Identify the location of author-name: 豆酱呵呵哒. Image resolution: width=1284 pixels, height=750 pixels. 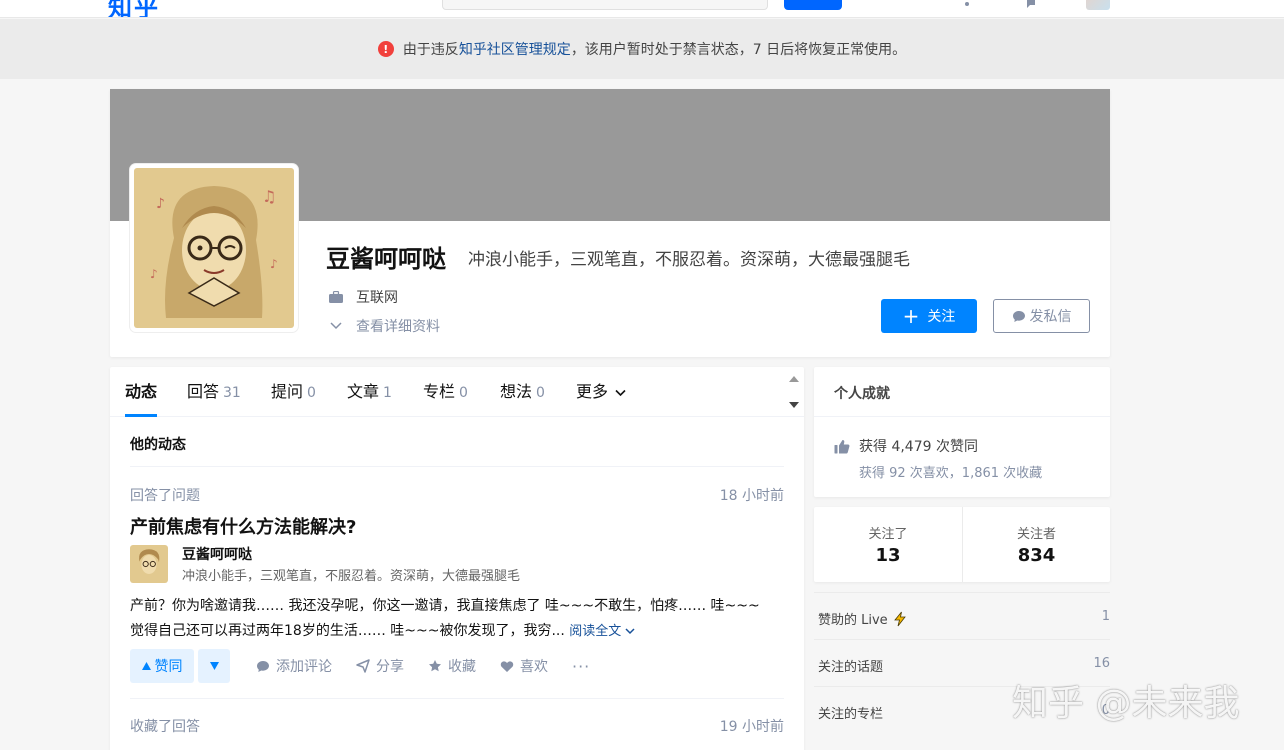
(217, 554).